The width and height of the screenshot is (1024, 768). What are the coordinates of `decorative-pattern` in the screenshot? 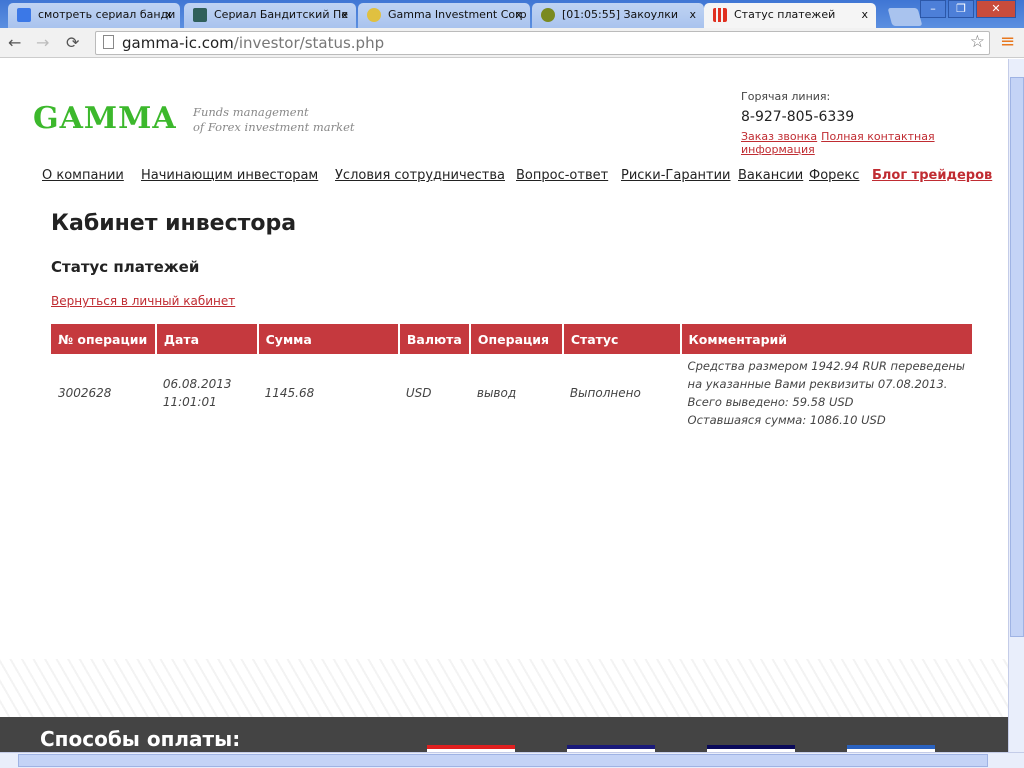 It's located at (504, 689).